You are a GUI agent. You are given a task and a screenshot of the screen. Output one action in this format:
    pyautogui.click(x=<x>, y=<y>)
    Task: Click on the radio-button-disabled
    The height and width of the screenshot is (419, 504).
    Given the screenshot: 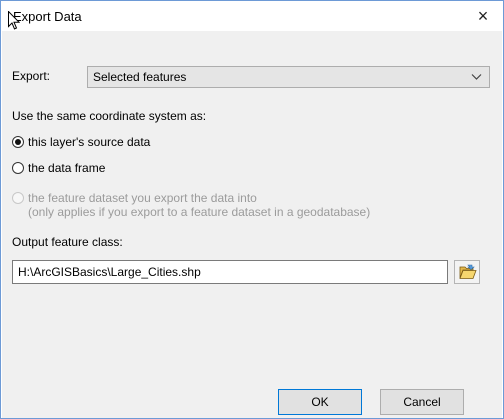 What is the action you would take?
    pyautogui.click(x=18, y=198)
    